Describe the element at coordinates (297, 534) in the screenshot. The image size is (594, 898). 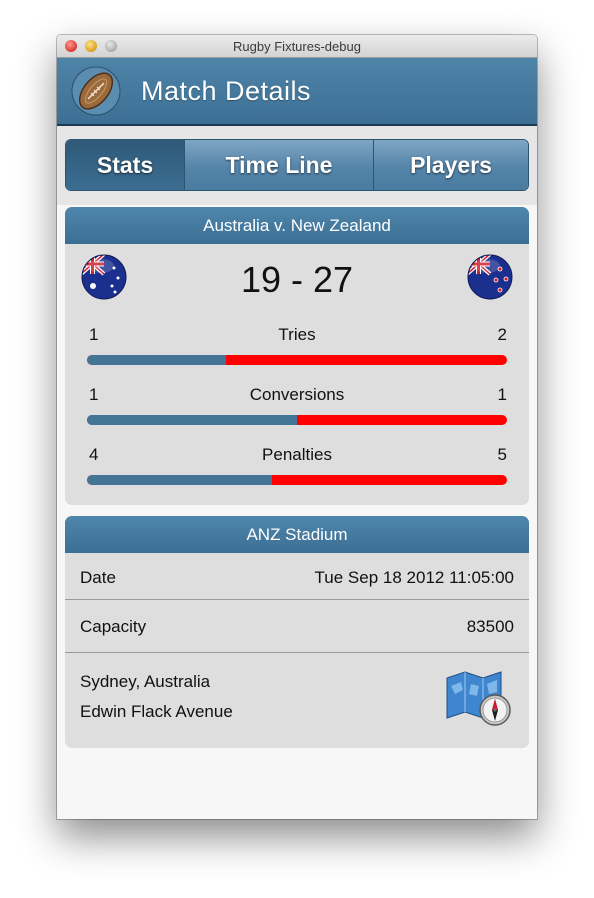
I see `venue-name: ANZ Stadium` at that location.